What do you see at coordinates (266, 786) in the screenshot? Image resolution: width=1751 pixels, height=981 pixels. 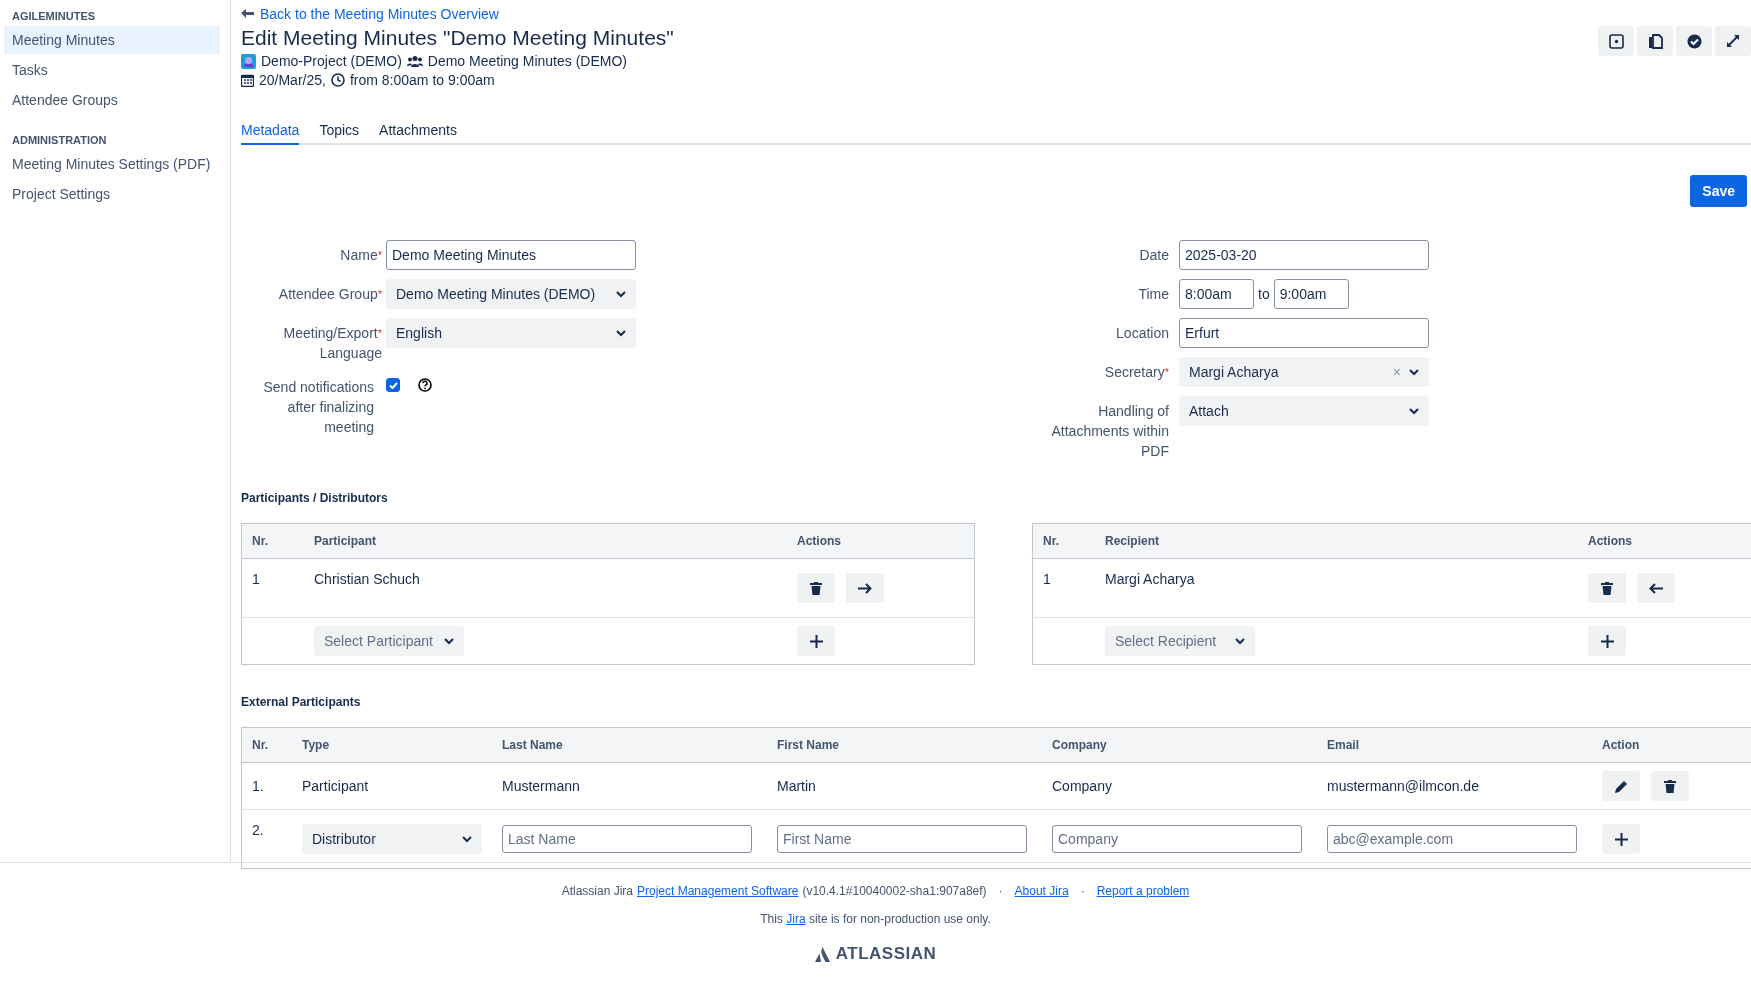 I see `table-cell: 1.` at bounding box center [266, 786].